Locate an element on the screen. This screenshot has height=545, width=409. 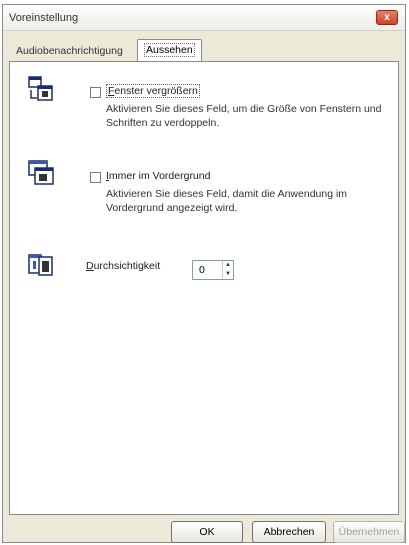
ok-button: OK is located at coordinates (207, 532).